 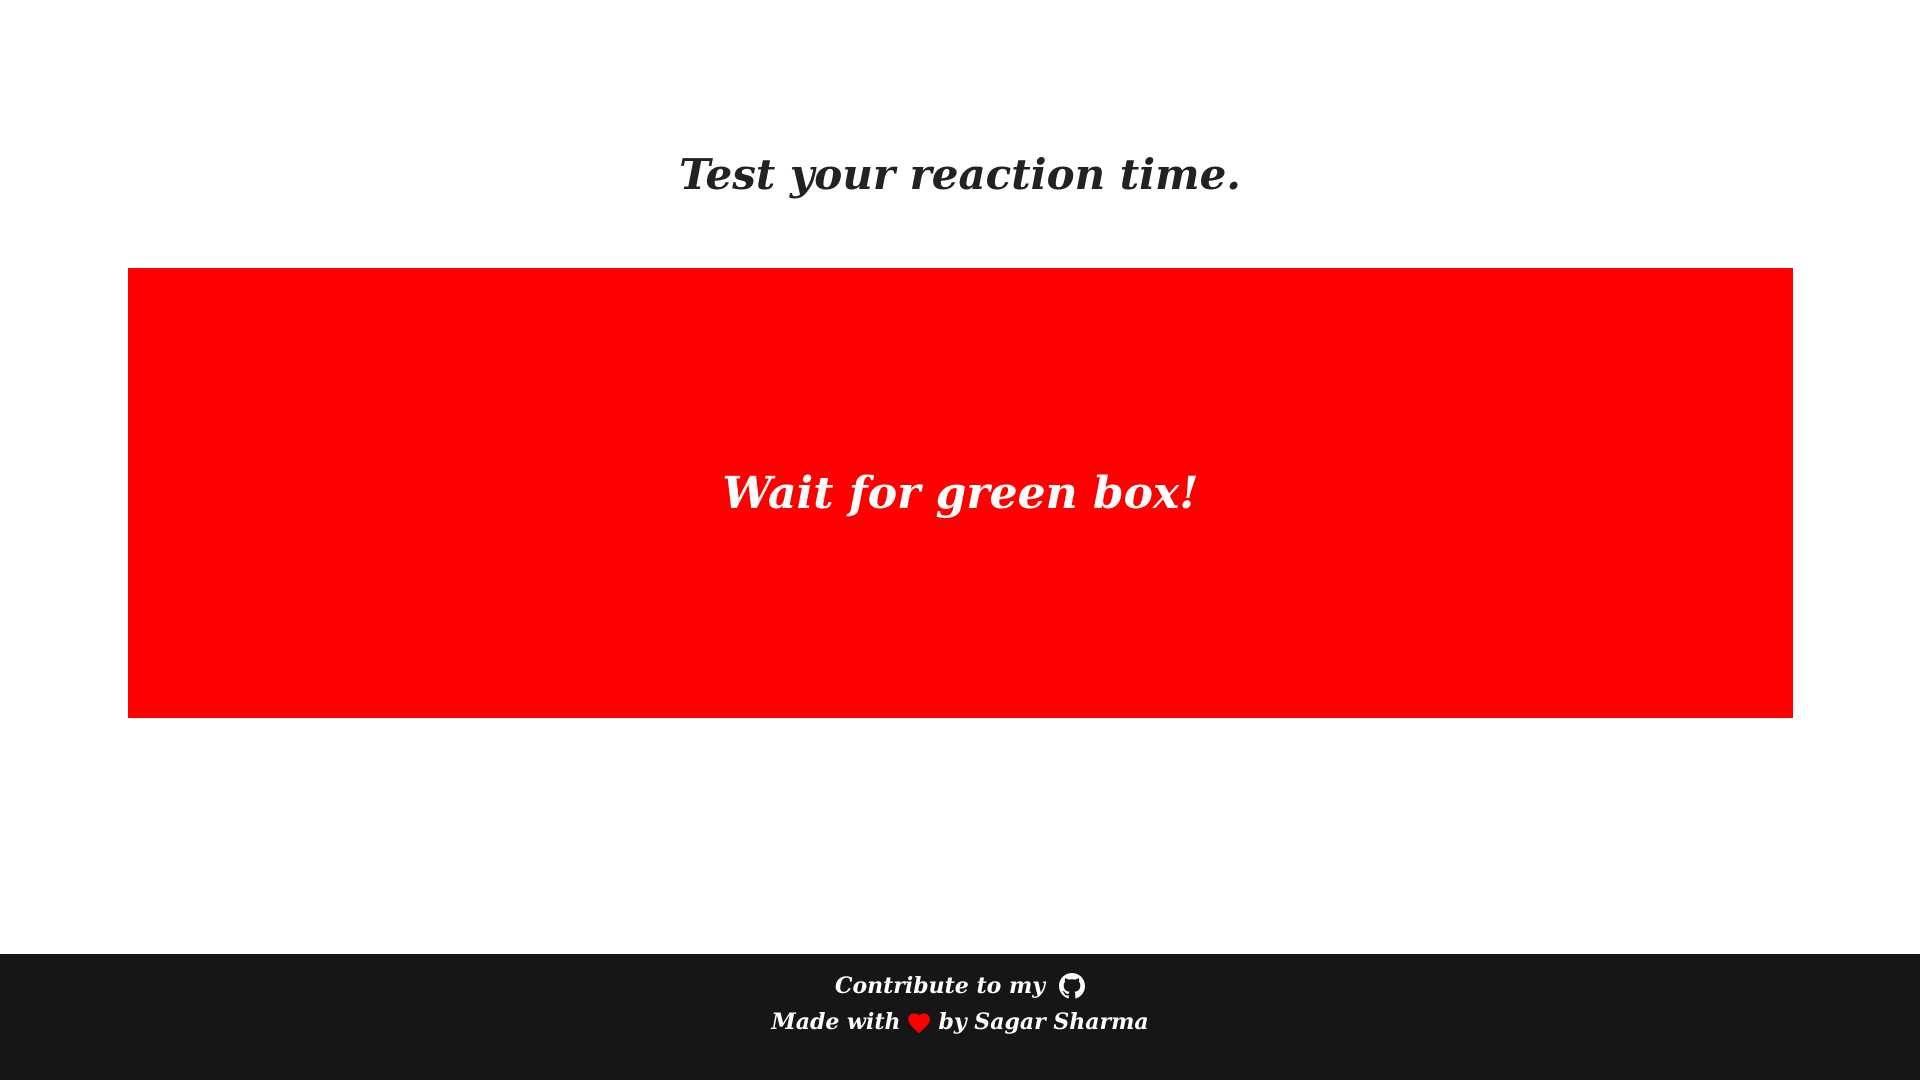 I want to click on footer-credit-line: Made with by Sagar Sharma, so click(x=960, y=1022).